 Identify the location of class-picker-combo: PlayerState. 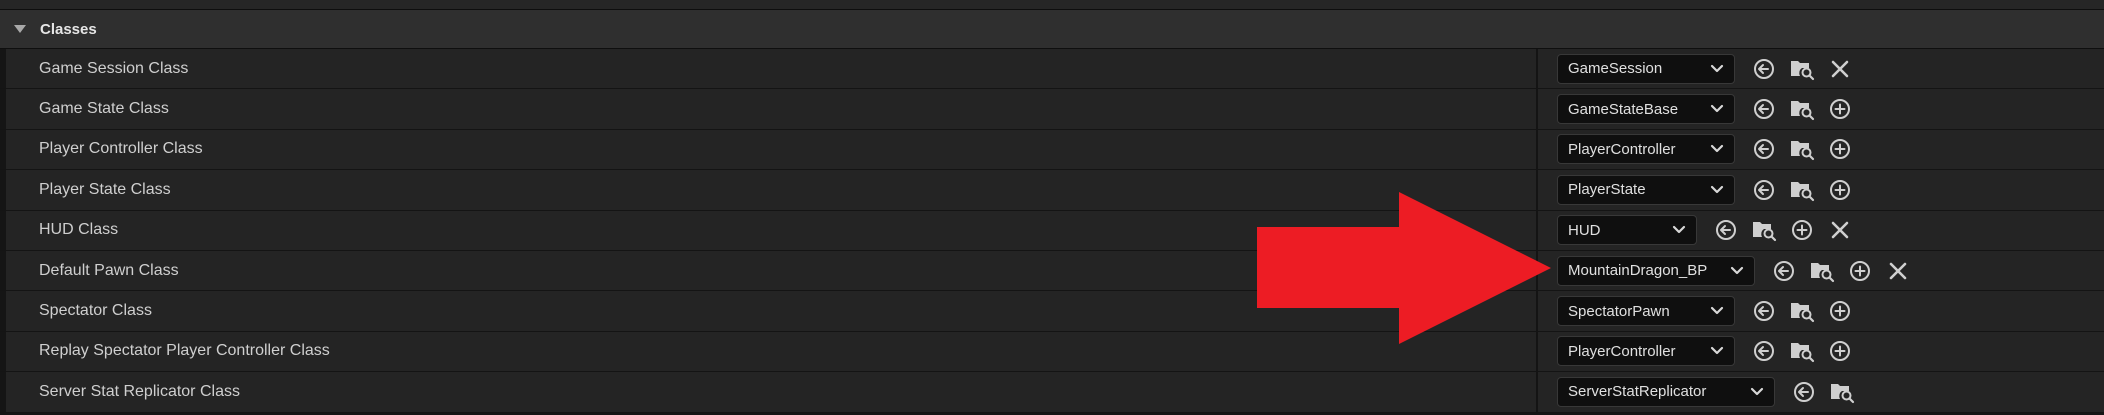
(1646, 189).